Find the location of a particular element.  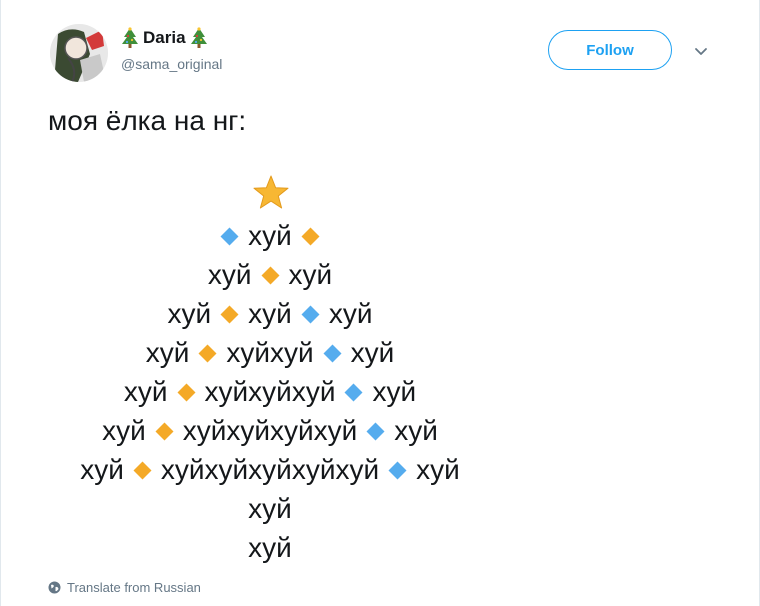

tree-line: хуй хуйхуйхуйхуйхуй хуй is located at coordinates (270, 470).